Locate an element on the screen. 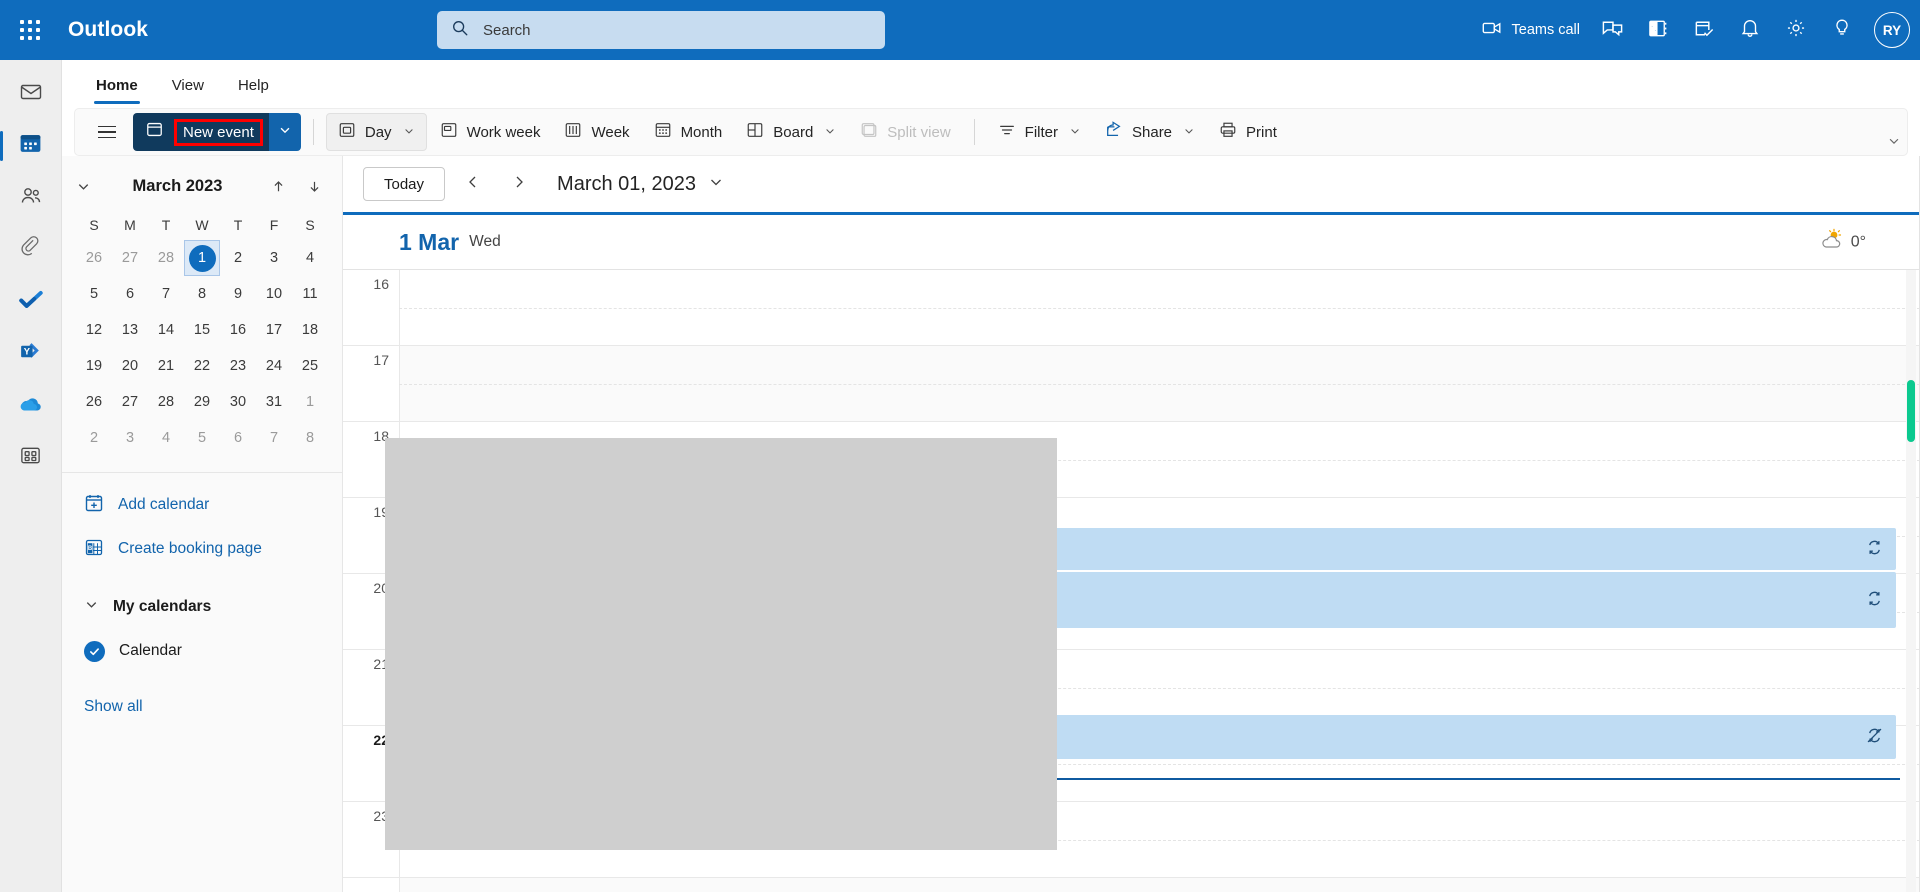  sidebar-item-calendar is located at coordinates (27, 146).